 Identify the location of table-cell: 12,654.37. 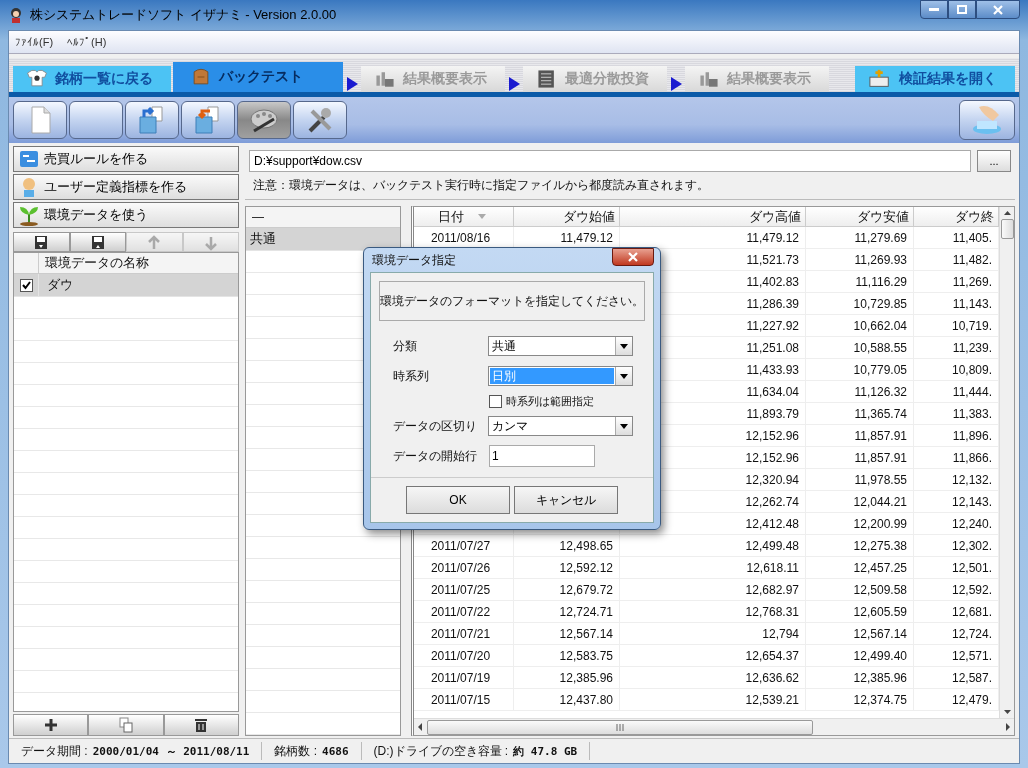
(713, 656).